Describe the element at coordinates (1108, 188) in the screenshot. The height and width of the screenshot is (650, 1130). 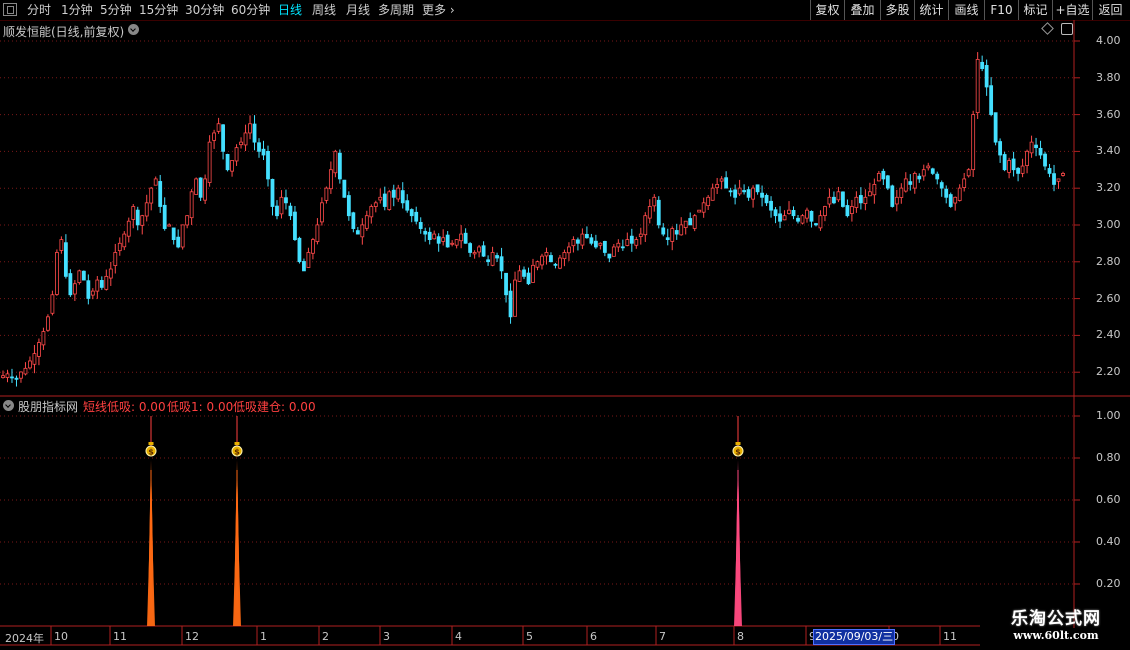
I see `price-tick: 3.20` at that location.